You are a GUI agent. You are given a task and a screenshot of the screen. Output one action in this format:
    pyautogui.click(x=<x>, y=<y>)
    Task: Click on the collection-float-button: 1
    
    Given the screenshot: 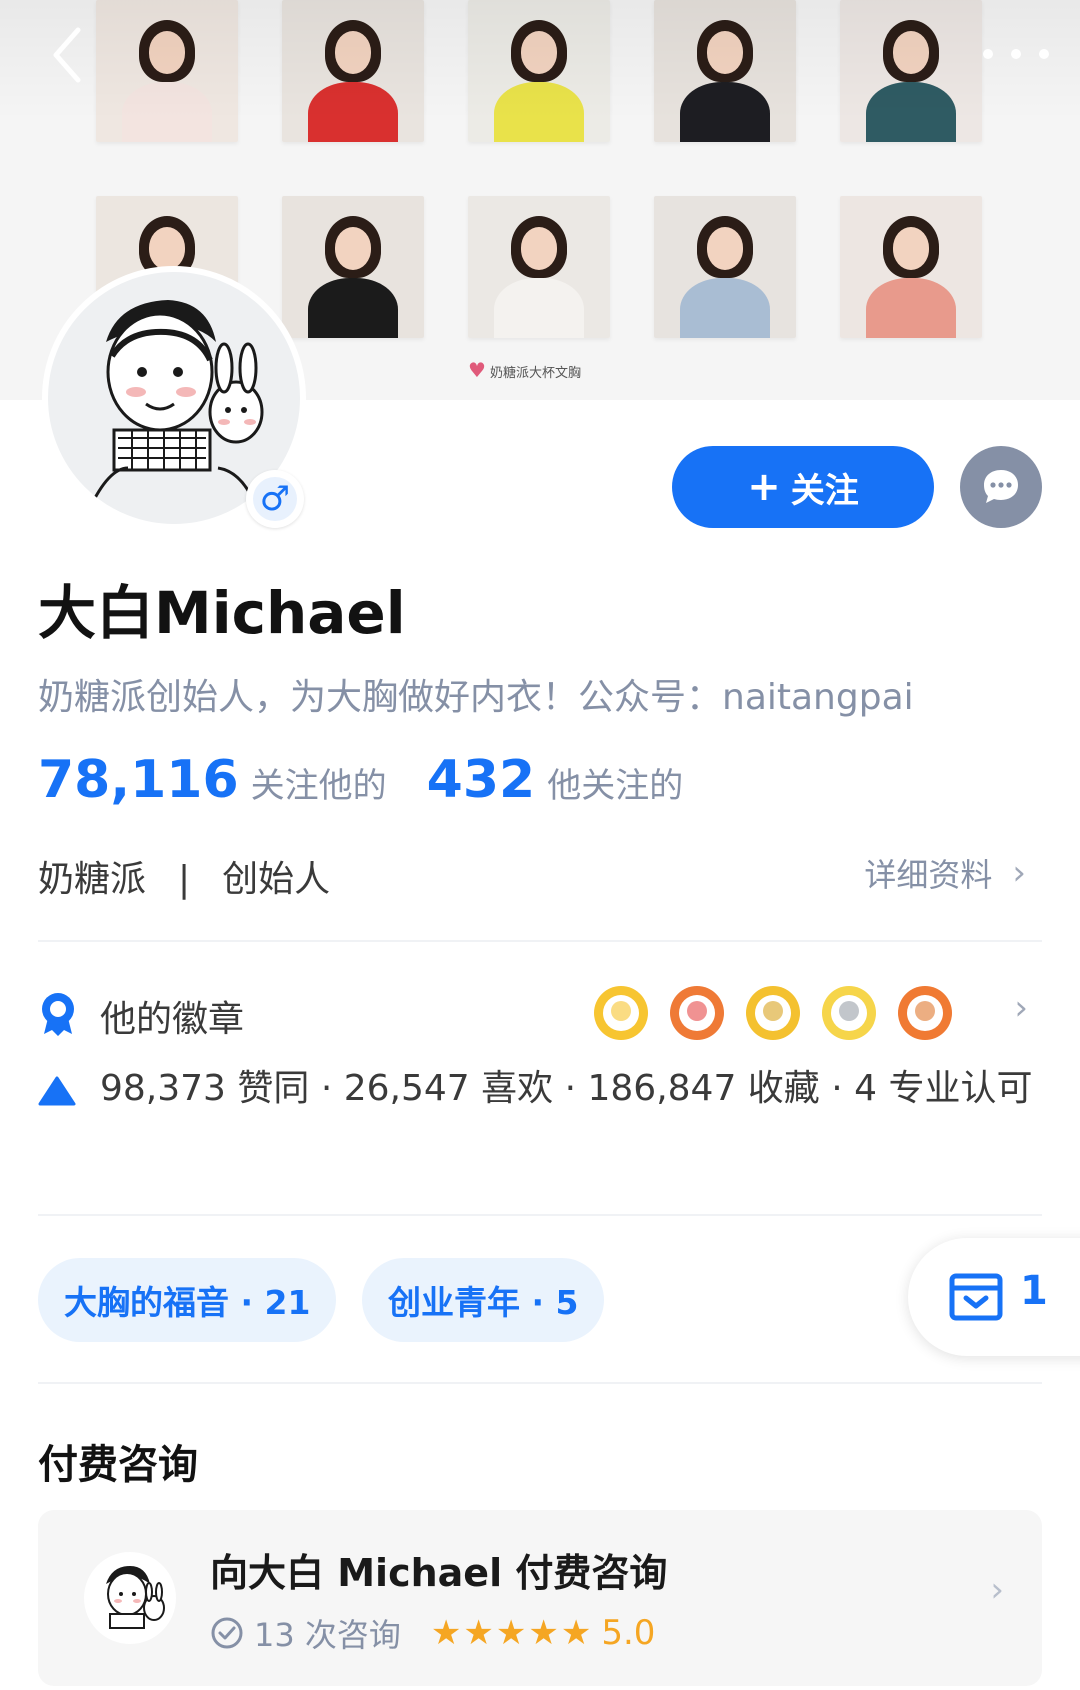 What is the action you would take?
    pyautogui.click(x=994, y=1297)
    